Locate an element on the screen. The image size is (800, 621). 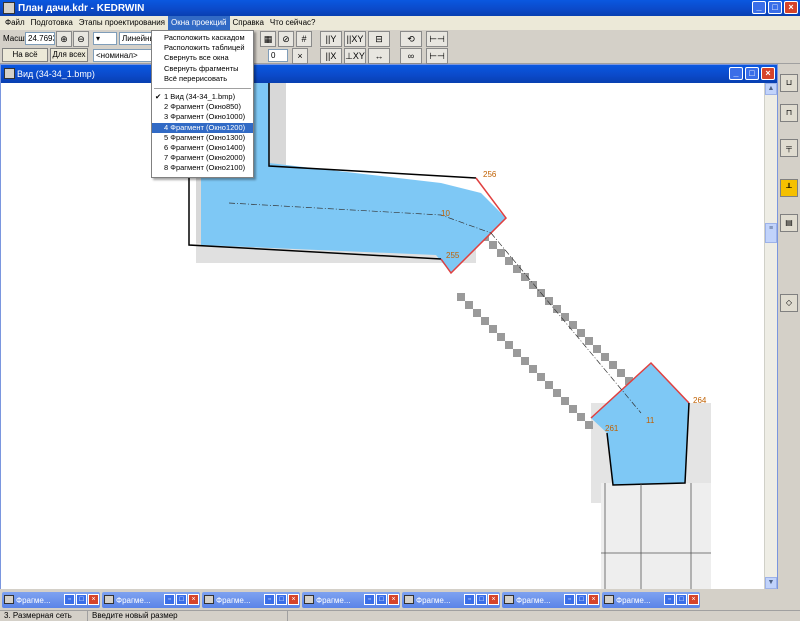
zoom-out-icon: ⊖ is located at coordinates (81, 39).